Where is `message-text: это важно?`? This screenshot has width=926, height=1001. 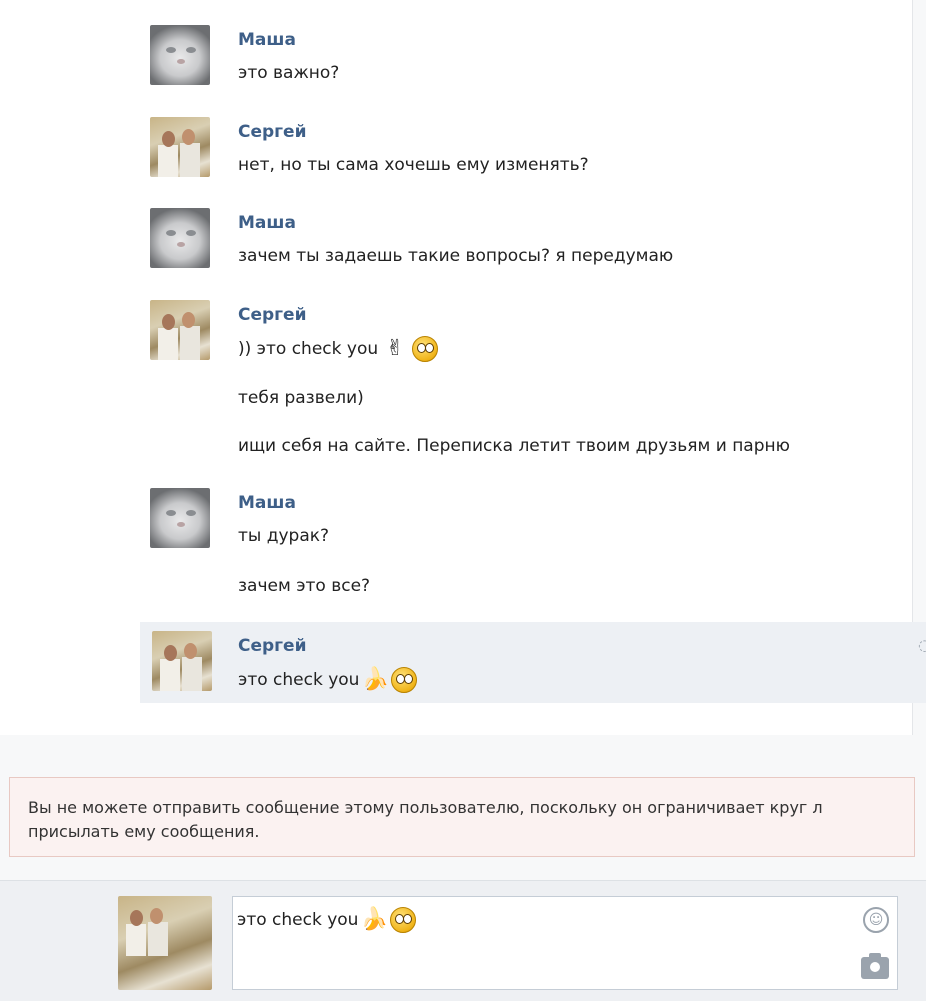 message-text: это важно? is located at coordinates (289, 73).